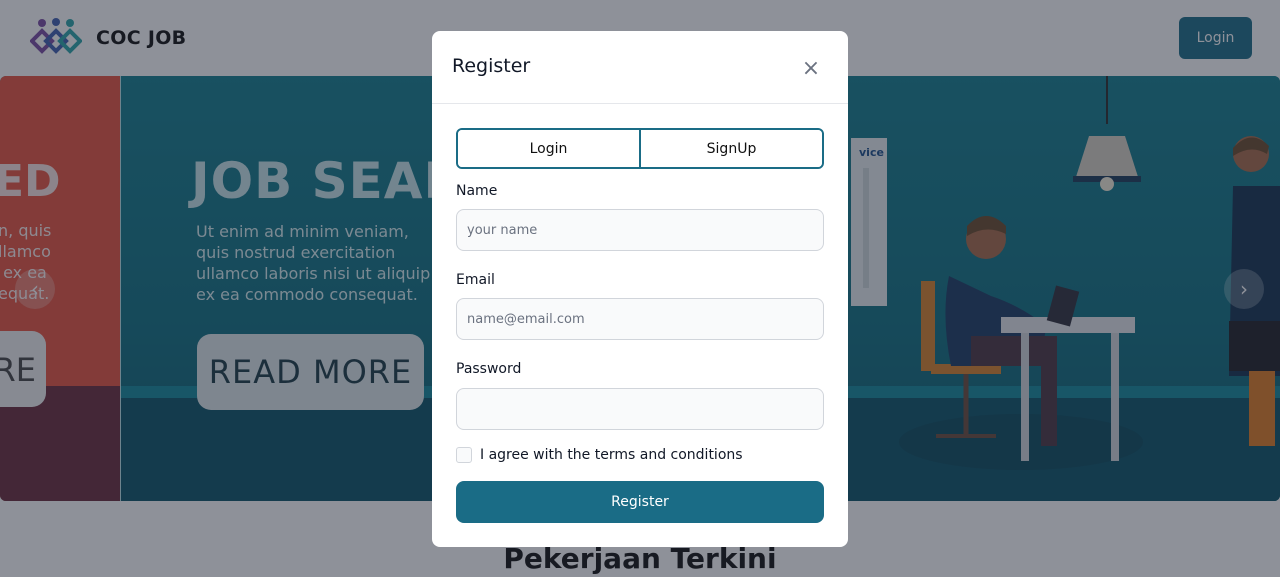 The width and height of the screenshot is (1280, 577). What do you see at coordinates (464, 455) in the screenshot?
I see `terms-checkbox` at bounding box center [464, 455].